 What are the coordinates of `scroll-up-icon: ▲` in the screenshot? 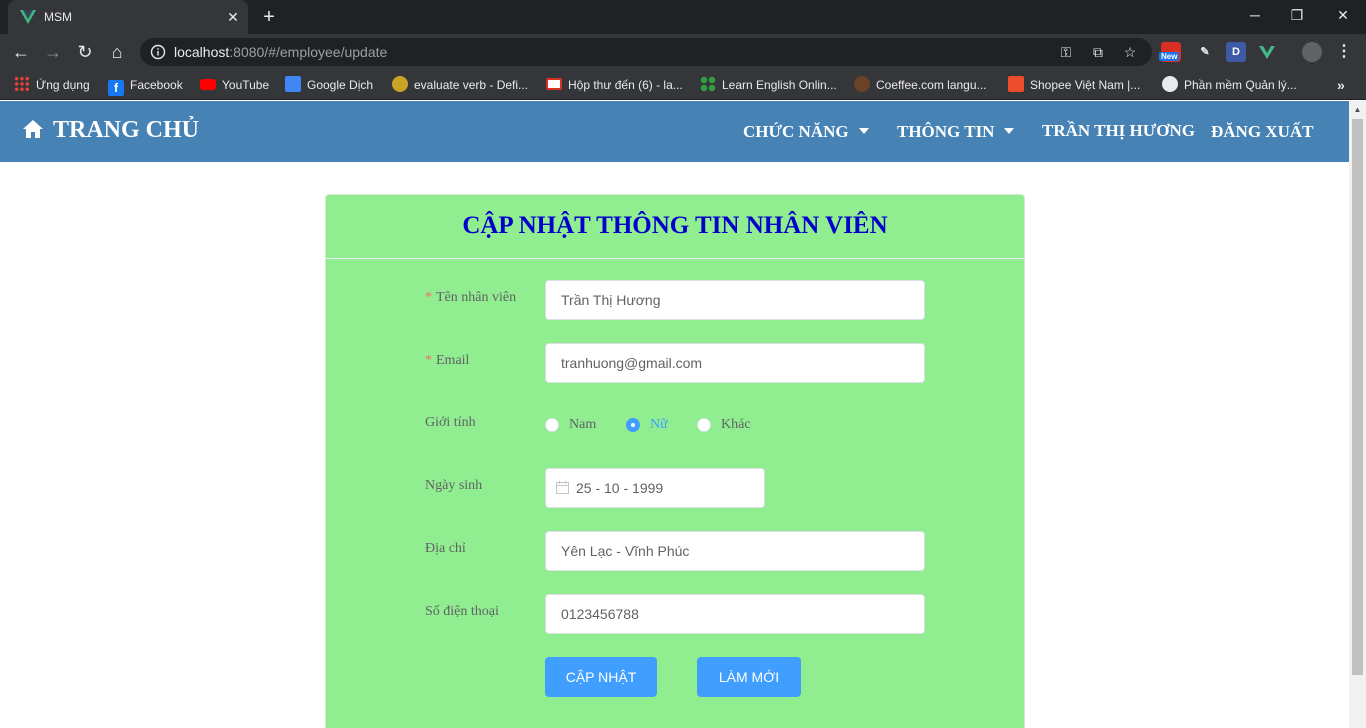 It's located at (1357, 109).